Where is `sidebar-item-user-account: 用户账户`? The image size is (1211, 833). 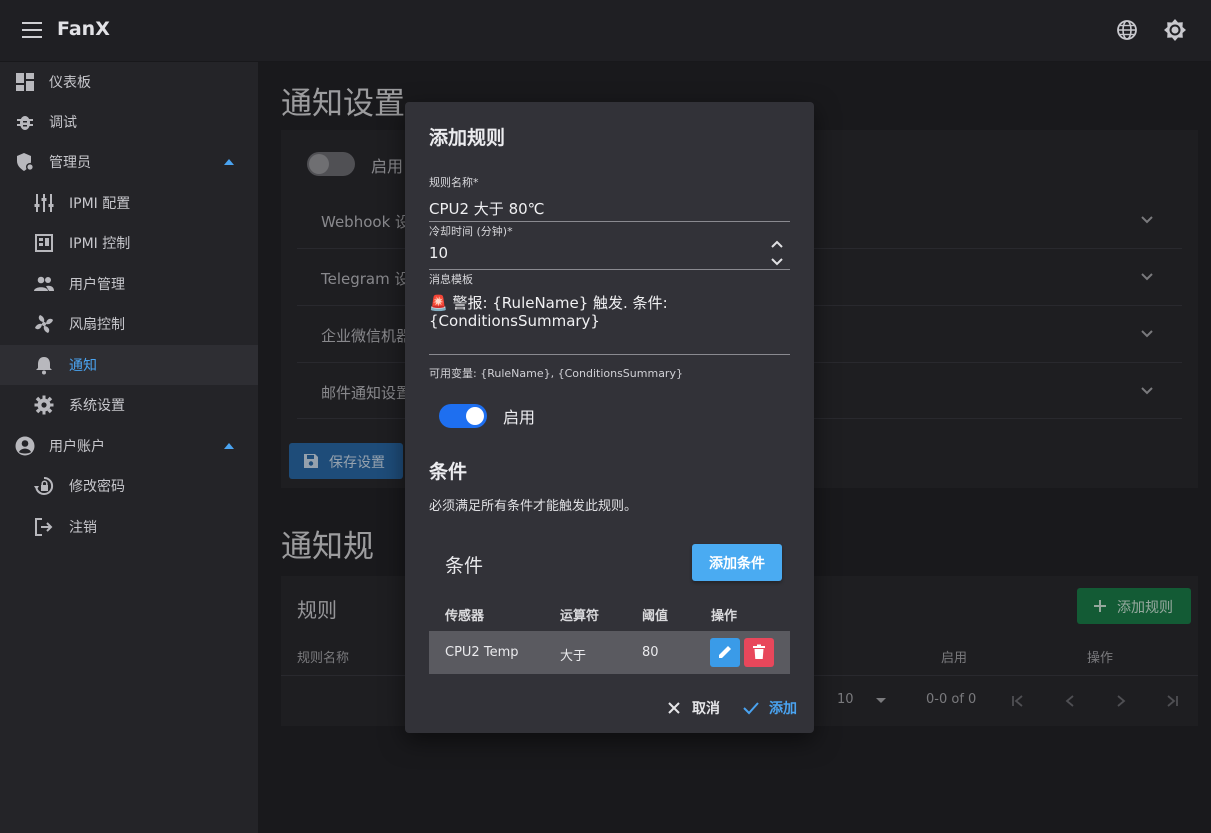
sidebar-item-user-account: 用户账户 is located at coordinates (129, 446).